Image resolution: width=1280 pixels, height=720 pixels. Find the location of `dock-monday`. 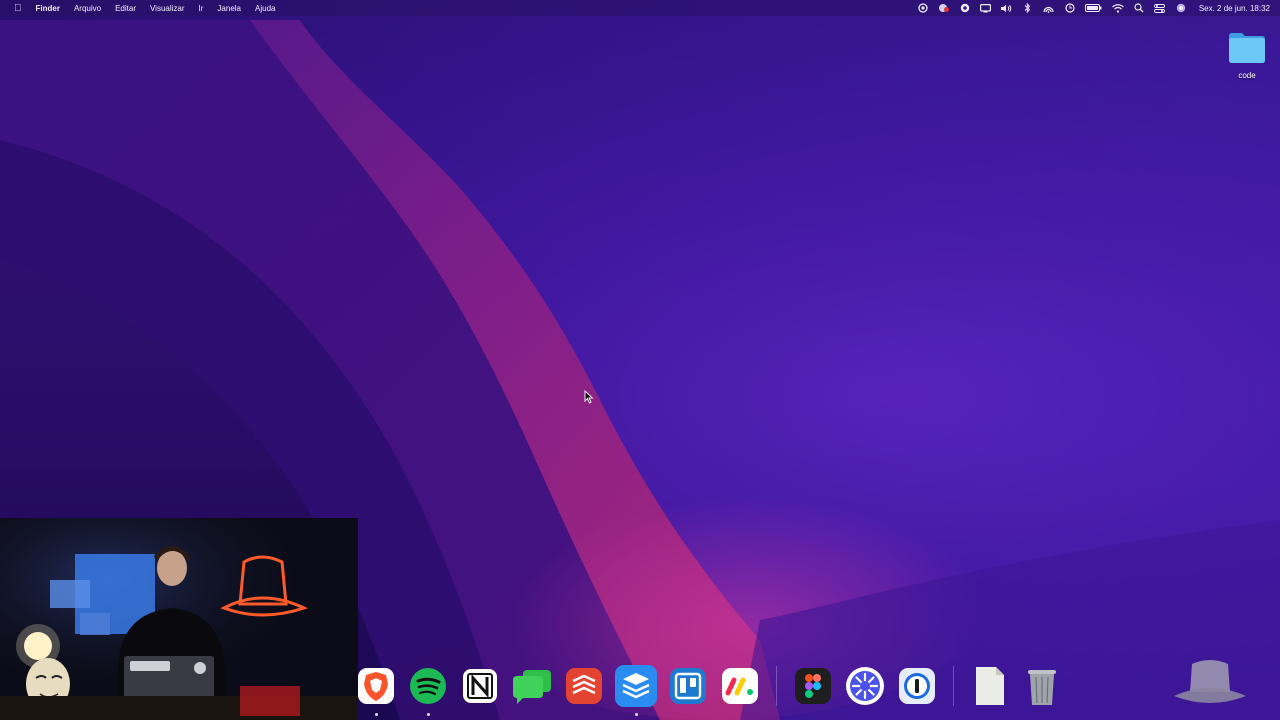

dock-monday is located at coordinates (740, 686).